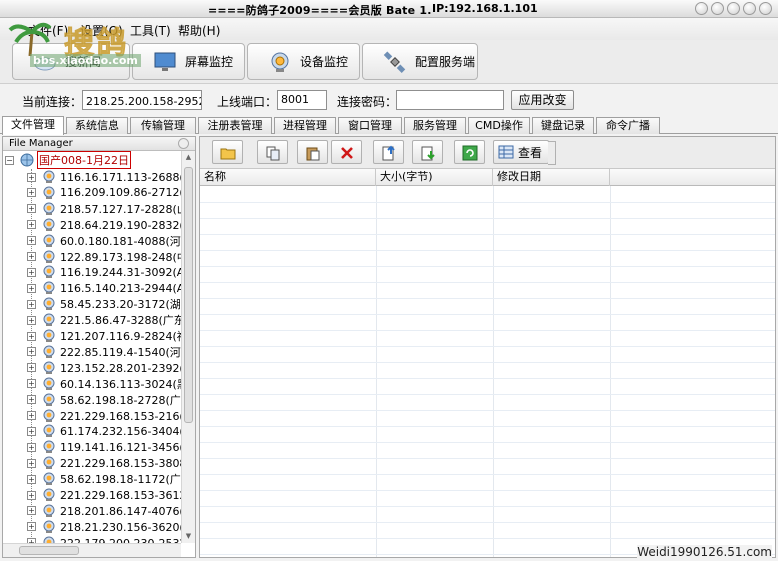 This screenshot has width=778, height=561. Describe the element at coordinates (188, 536) in the screenshot. I see `scroll-down-icon: ▼` at that location.